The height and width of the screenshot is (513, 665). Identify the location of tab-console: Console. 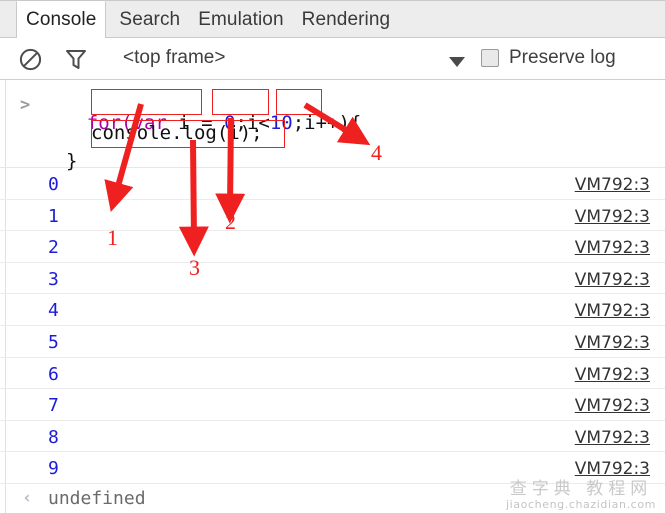
(61, 20).